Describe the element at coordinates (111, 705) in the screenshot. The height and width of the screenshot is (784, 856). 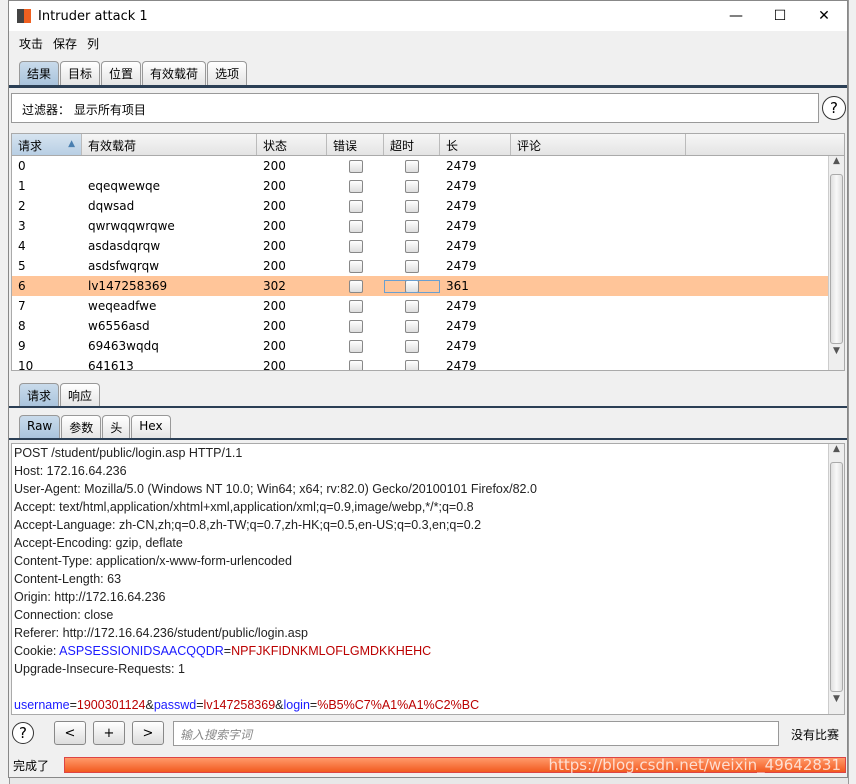
I see `body-token: 1900301124` at that location.